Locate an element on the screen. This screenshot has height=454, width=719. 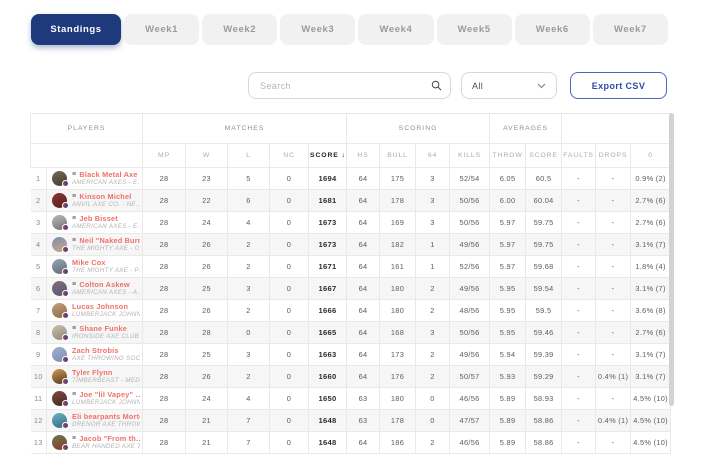
col-header-bull: BULL is located at coordinates (398, 155).